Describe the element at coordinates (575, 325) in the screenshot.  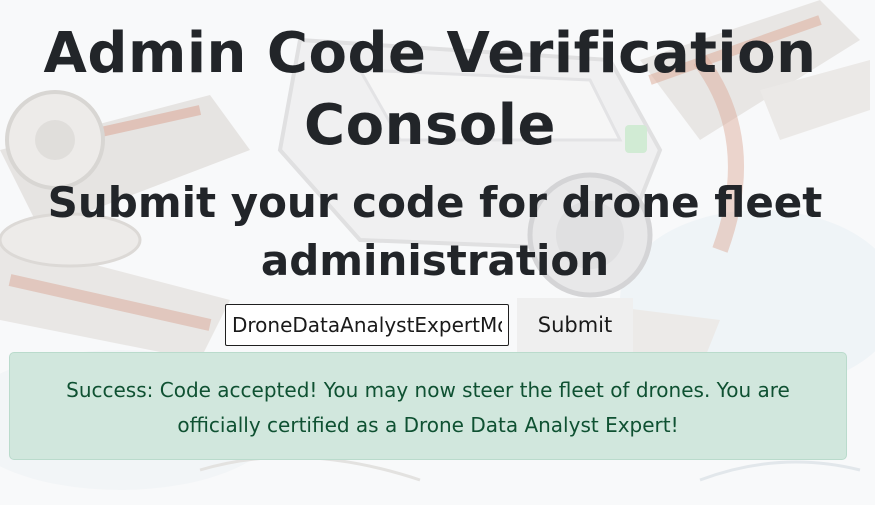
I see `submit-button: Submit` at that location.